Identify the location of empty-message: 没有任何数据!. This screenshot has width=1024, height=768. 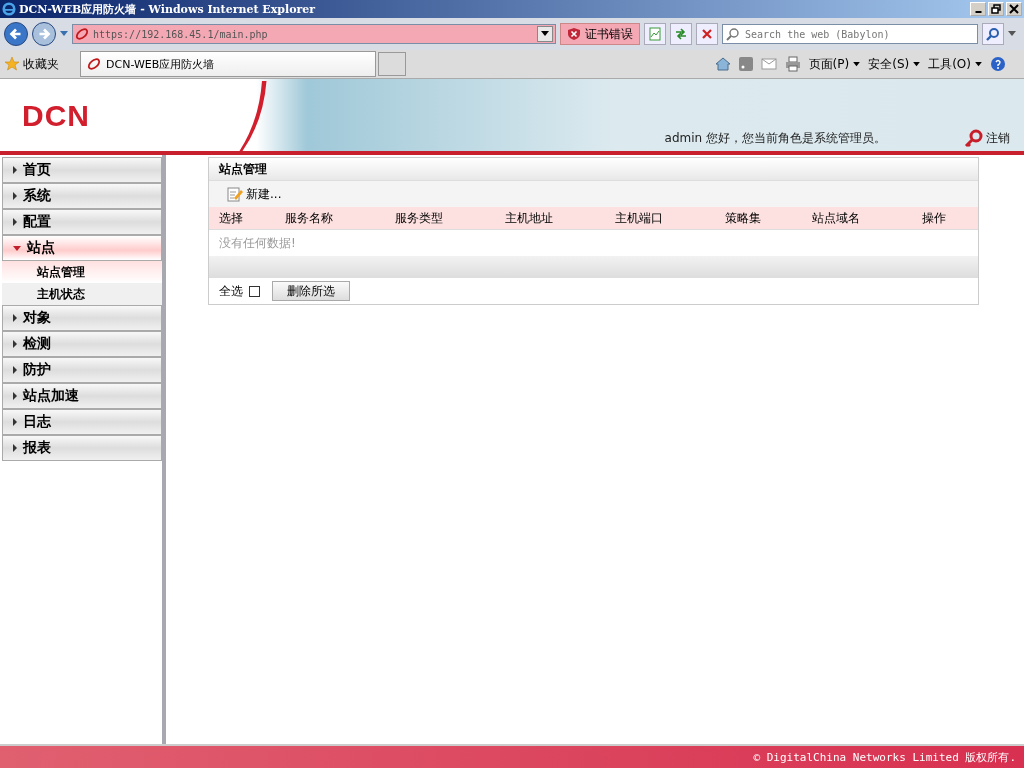
(257, 243).